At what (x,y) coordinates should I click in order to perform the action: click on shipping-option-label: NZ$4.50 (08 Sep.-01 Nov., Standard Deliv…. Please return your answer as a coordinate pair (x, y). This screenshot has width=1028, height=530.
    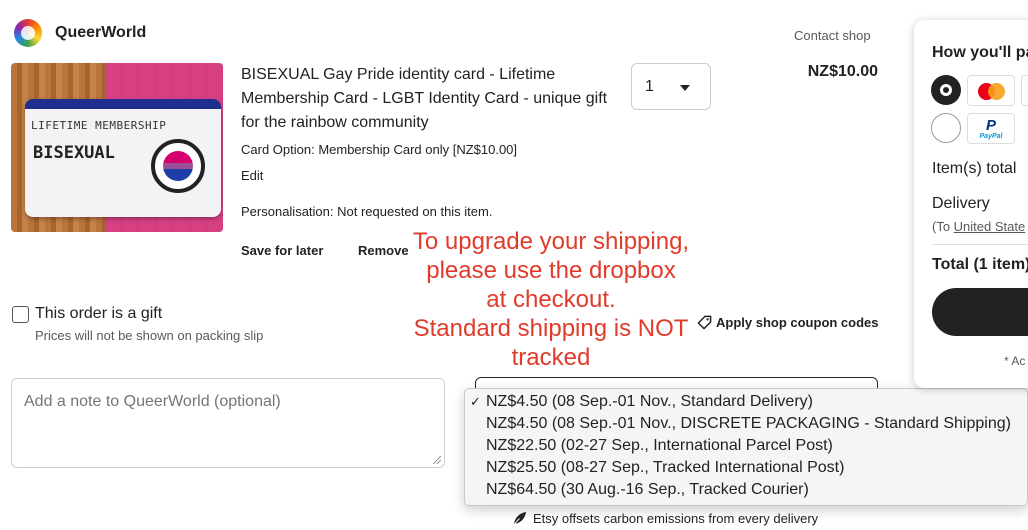
    Looking at the image, I should click on (649, 401).